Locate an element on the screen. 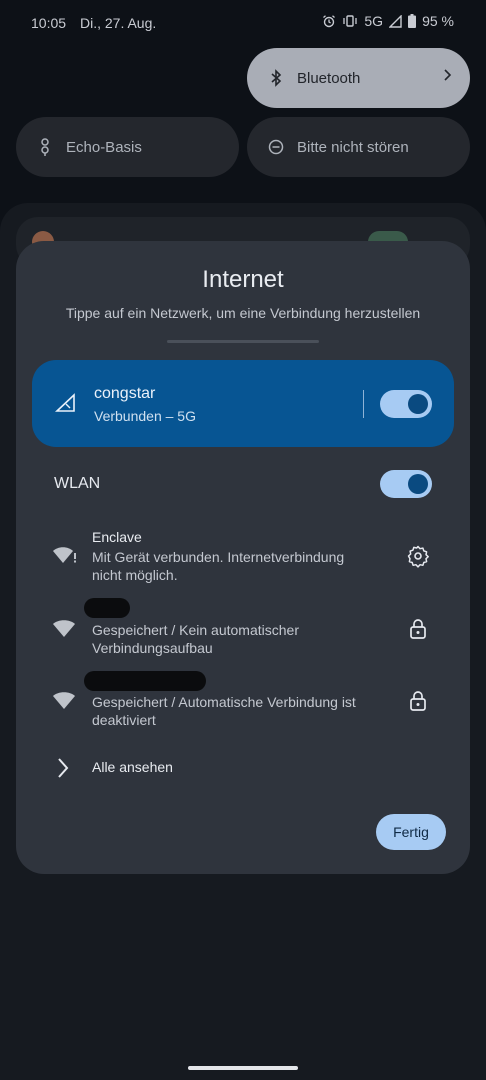 The width and height of the screenshot is (486, 1080). signal-icon is located at coordinates (395, 21).